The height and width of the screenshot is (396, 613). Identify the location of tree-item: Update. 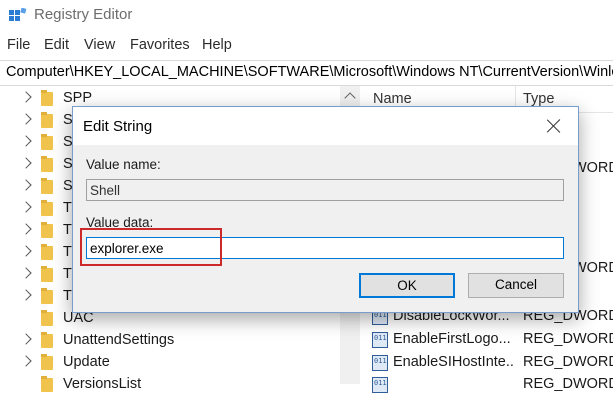
(180, 363).